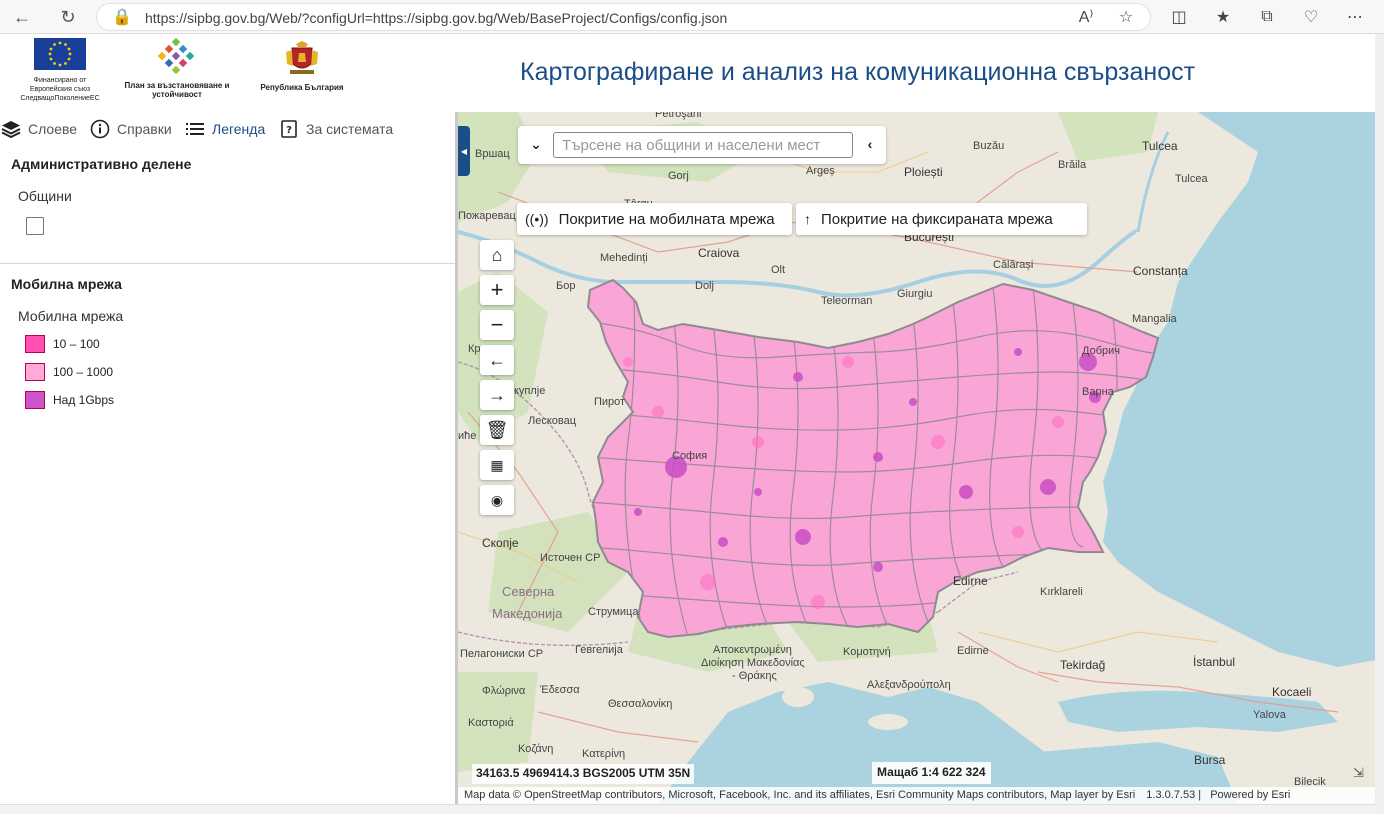  What do you see at coordinates (1098, 392) in the screenshot?
I see `map-label: Варна` at bounding box center [1098, 392].